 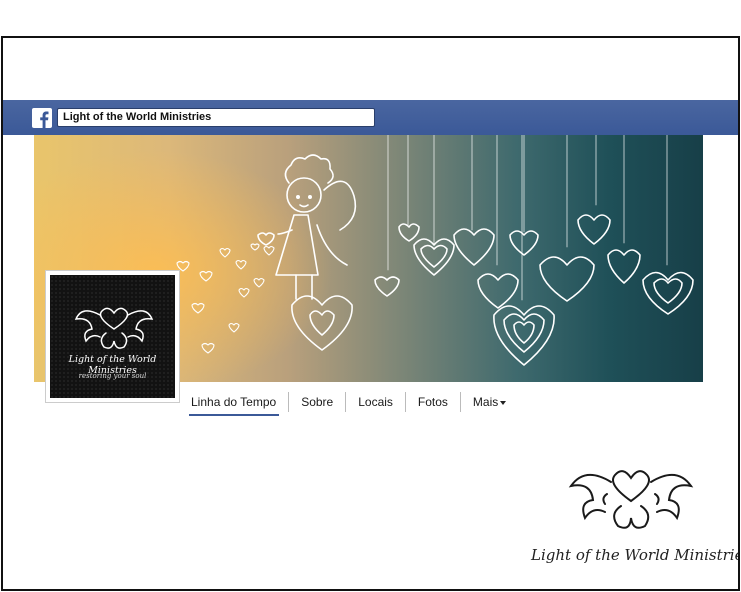 What do you see at coordinates (42, 118) in the screenshot?
I see `facebook-logo-icon` at bounding box center [42, 118].